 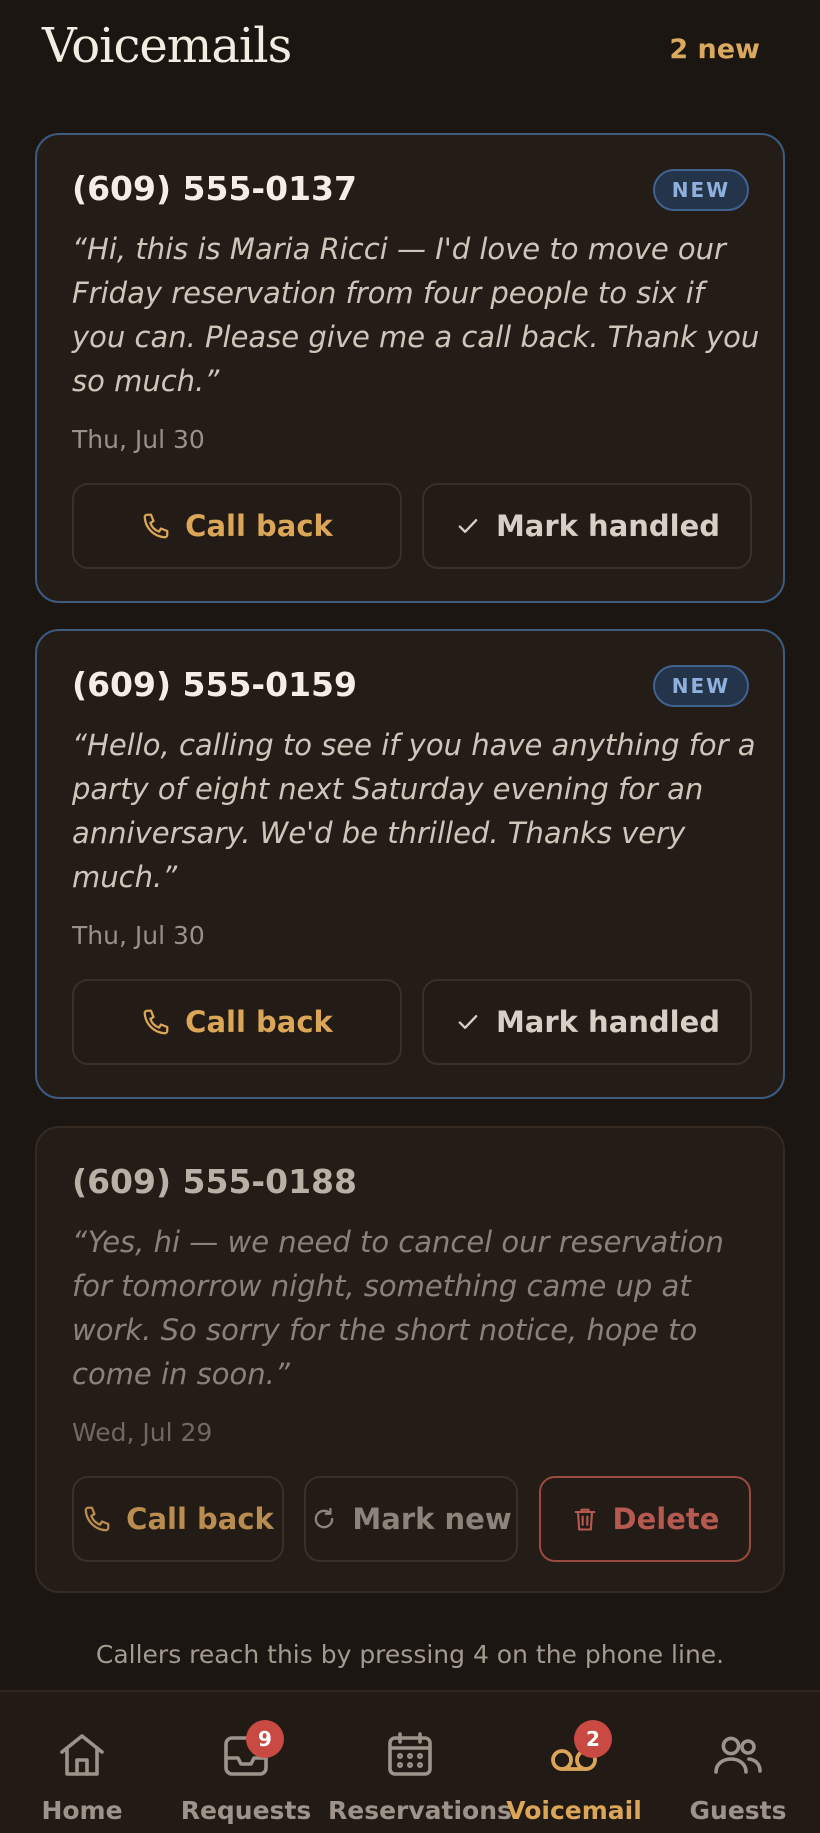 What do you see at coordinates (167, 46) in the screenshot?
I see `page-title: Voicemails` at bounding box center [167, 46].